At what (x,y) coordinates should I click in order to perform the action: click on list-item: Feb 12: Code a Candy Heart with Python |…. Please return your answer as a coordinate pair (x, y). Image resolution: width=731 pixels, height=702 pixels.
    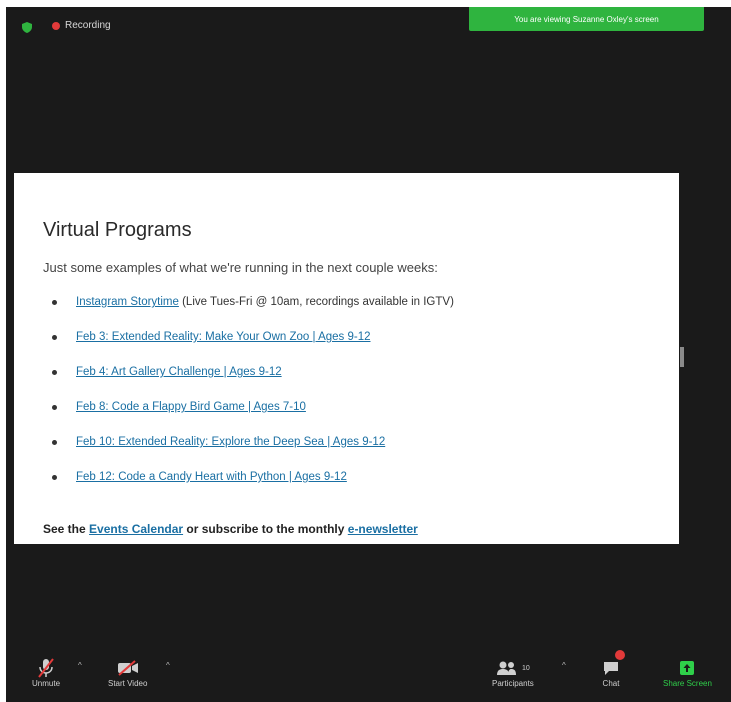
    Looking at the image, I should click on (253, 486).